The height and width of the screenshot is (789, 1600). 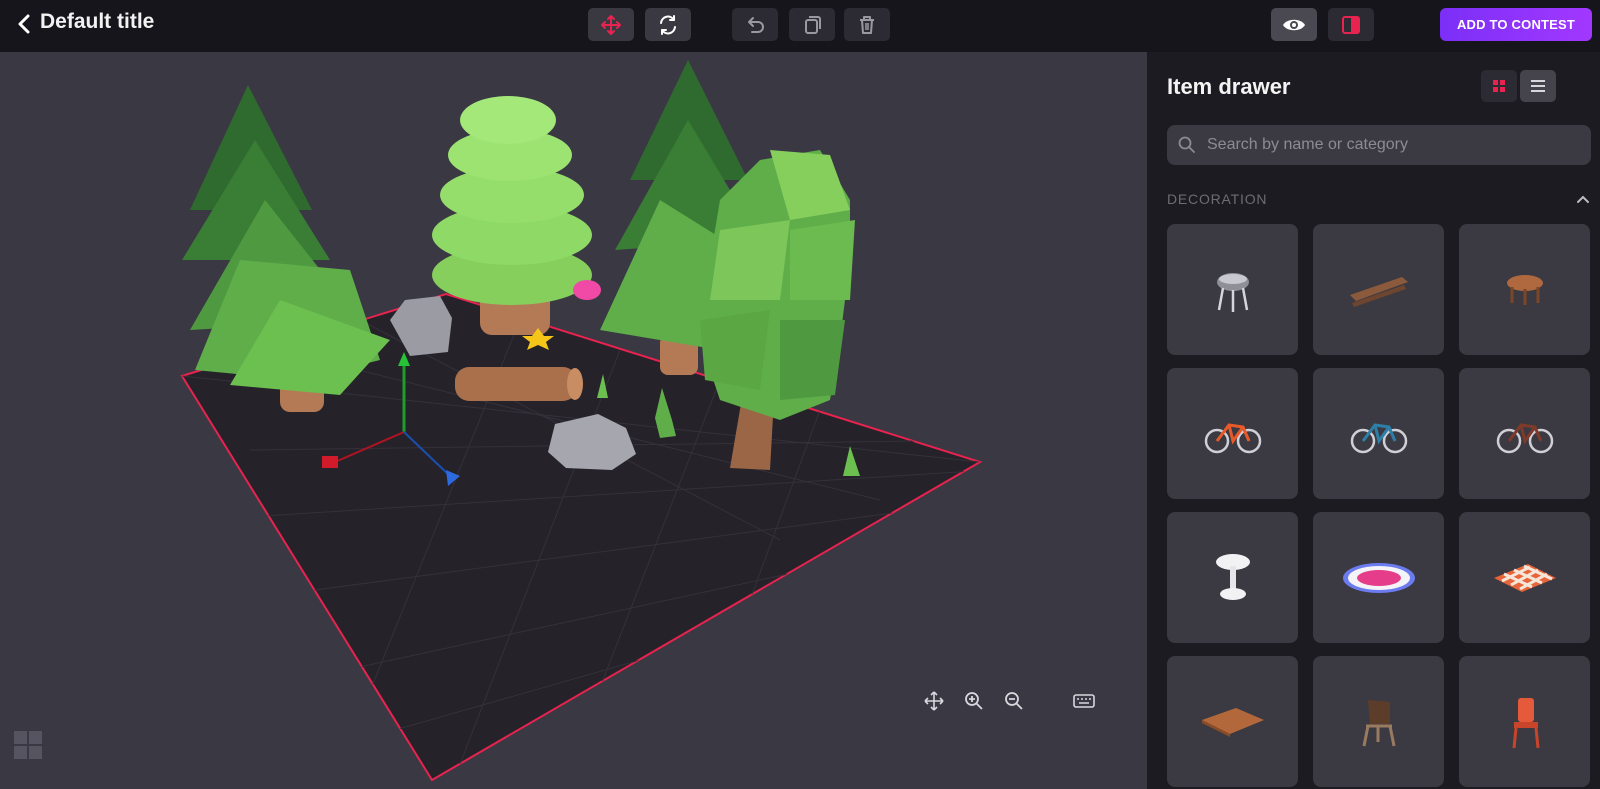 I want to click on preview-button, so click(x=1294, y=24).